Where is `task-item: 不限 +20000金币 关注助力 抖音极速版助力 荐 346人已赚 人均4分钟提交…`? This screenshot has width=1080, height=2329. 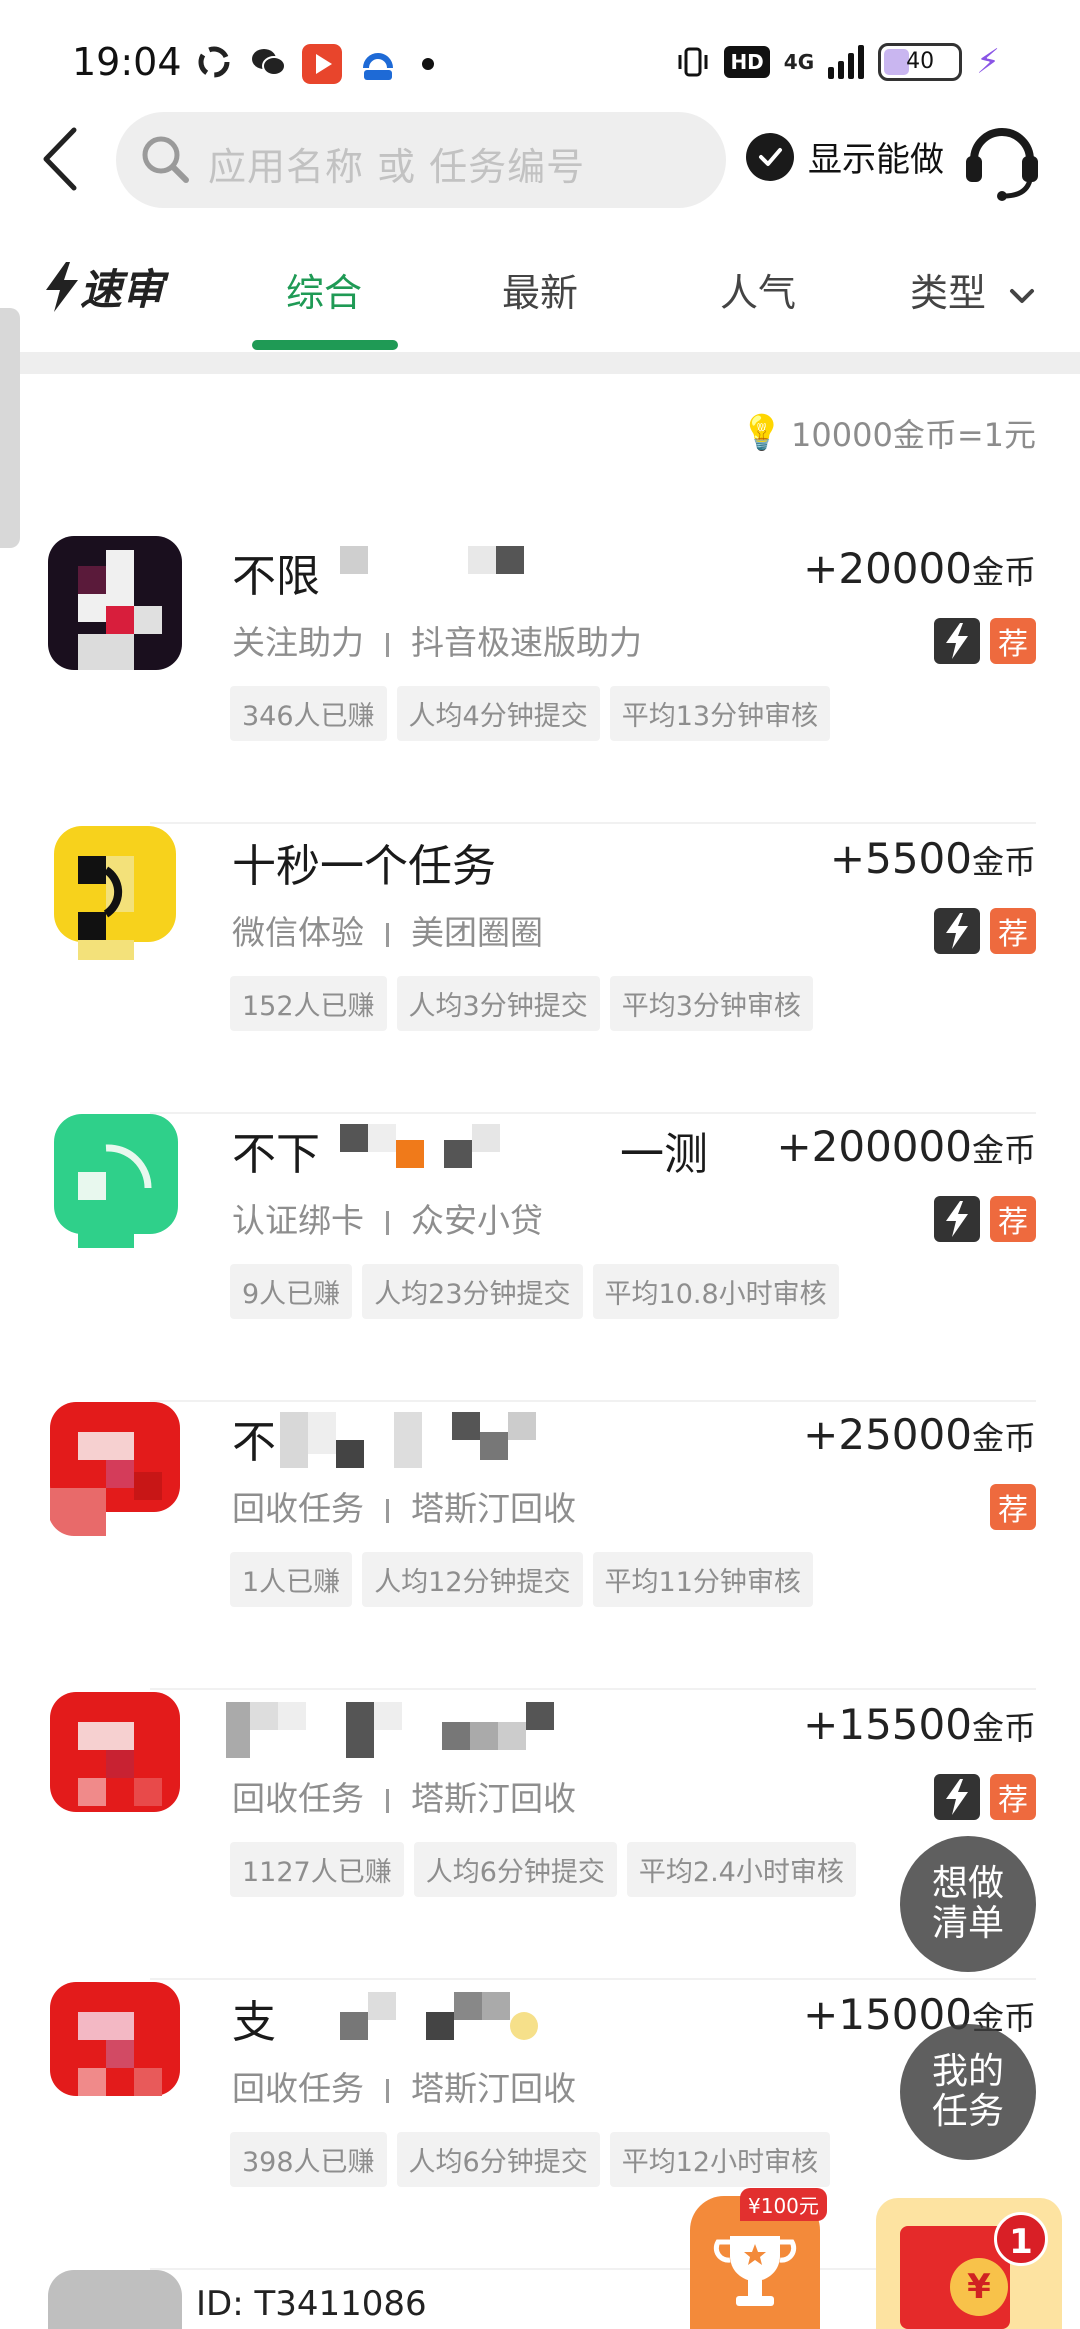
task-item: 不限 +20000金币 关注助力 抖音极速版助力 荐 346人已赚 人均4分钟提交… is located at coordinates (540, 680).